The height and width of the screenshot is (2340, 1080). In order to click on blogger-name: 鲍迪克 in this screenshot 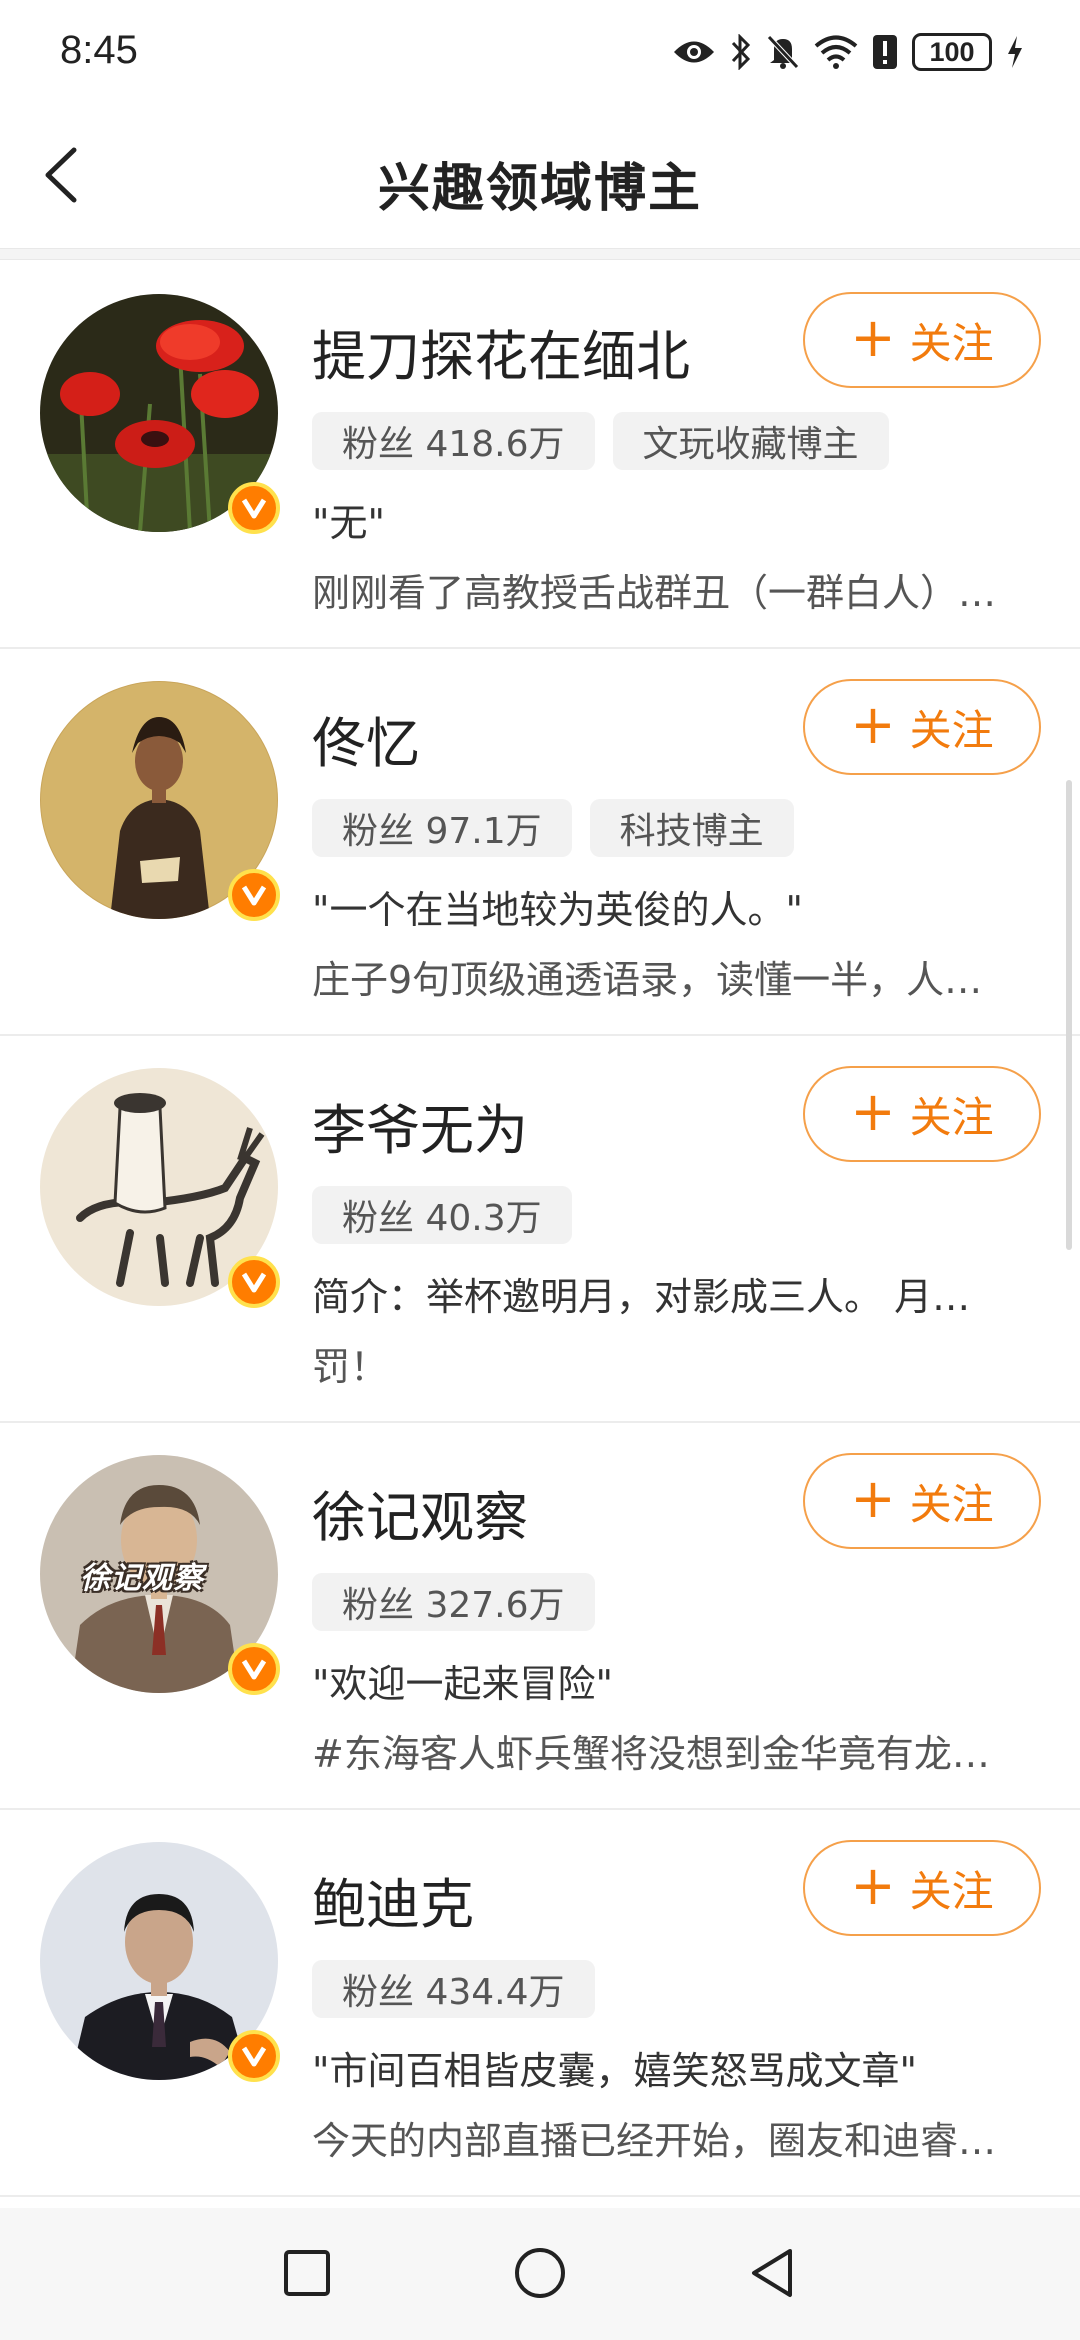, I will do `click(393, 1899)`.